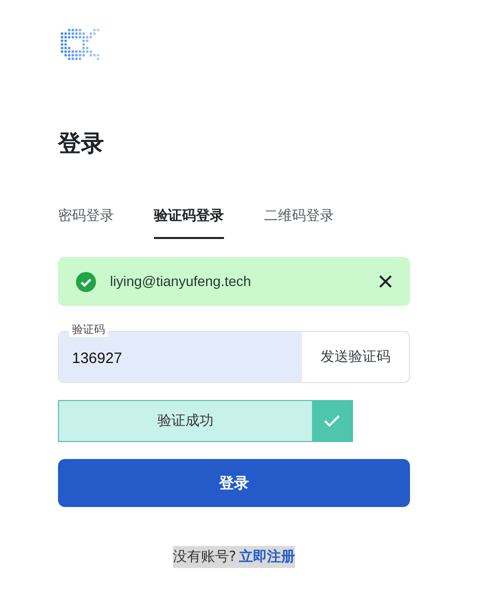  Describe the element at coordinates (234, 483) in the screenshot. I see `login-button: 登录` at that location.